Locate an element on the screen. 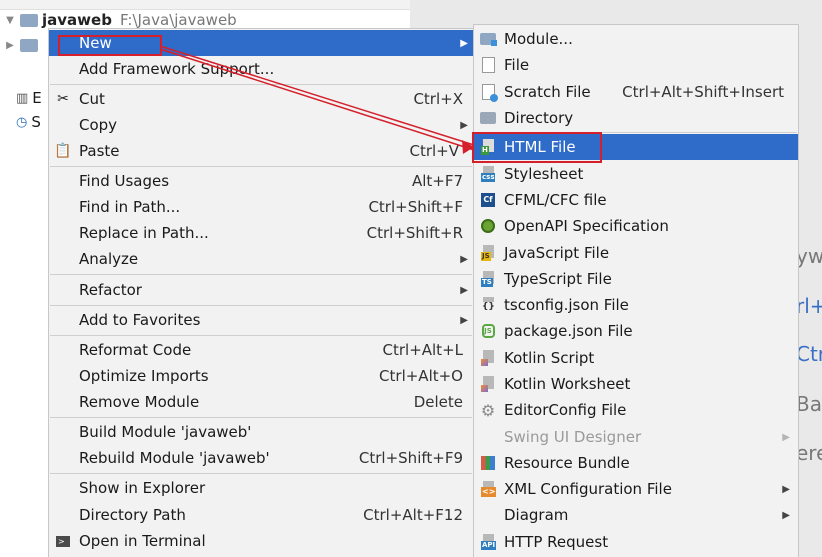  menu-item-directory-path: Directory Path Ctrl+Alt+F12 is located at coordinates (261, 515).